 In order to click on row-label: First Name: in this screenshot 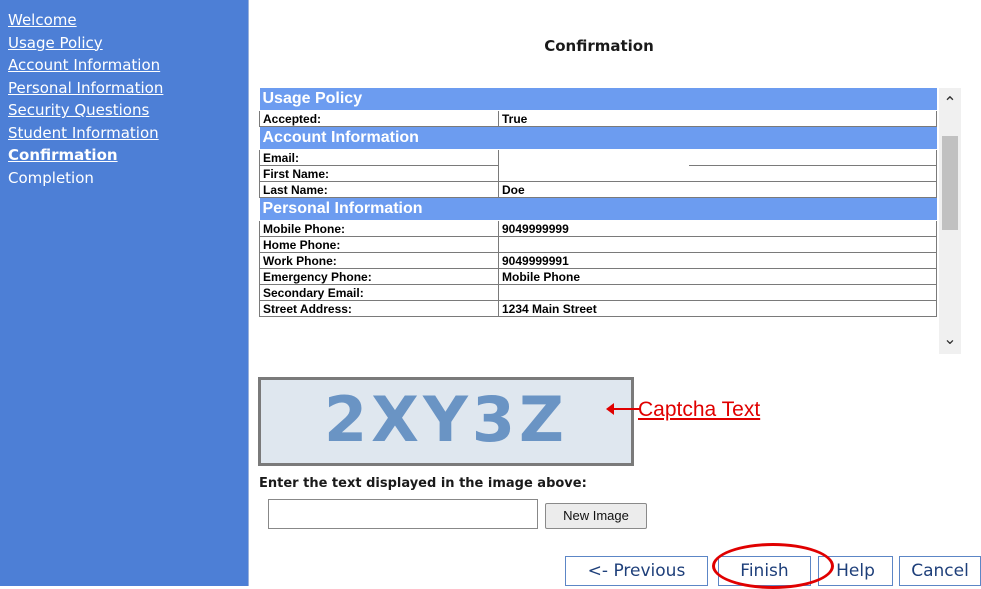, I will do `click(379, 173)`.